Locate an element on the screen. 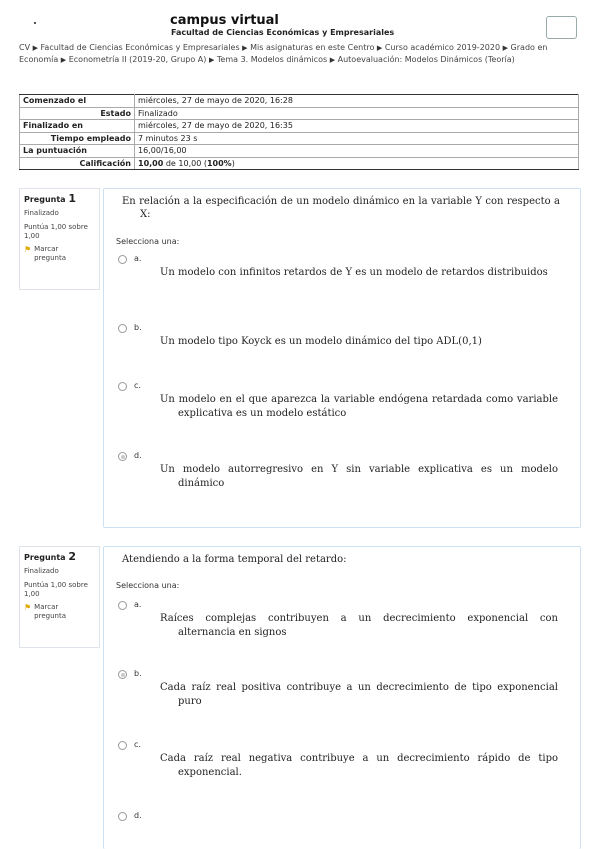  summary-value: Finalizado is located at coordinates (356, 113).